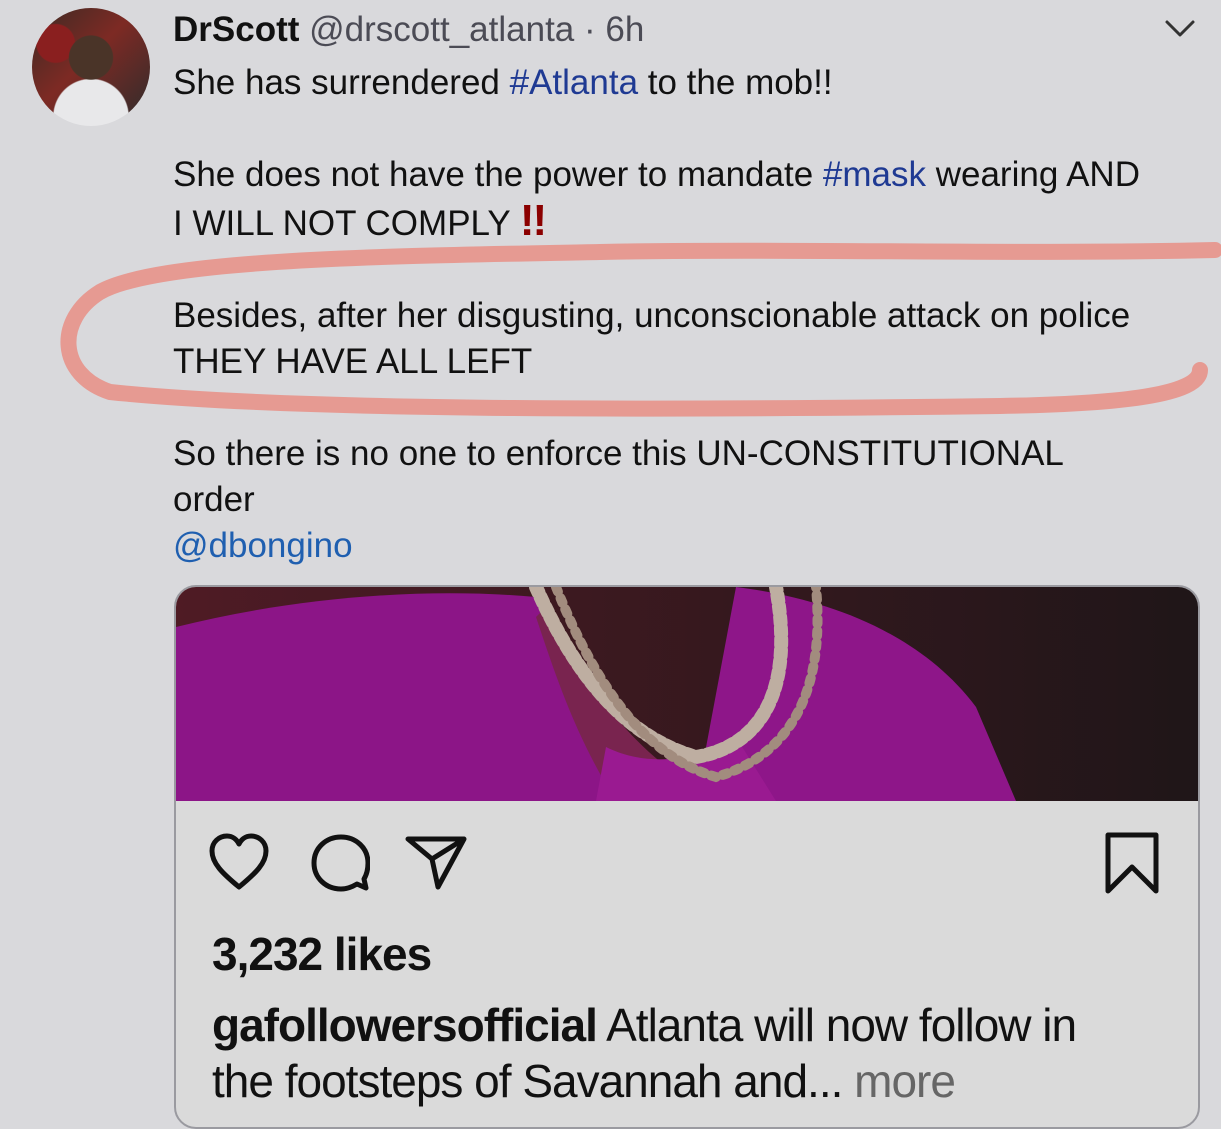 The height and width of the screenshot is (1129, 1221). What do you see at coordinates (688, 546) in the screenshot?
I see `mention-link: @dbongino` at bounding box center [688, 546].